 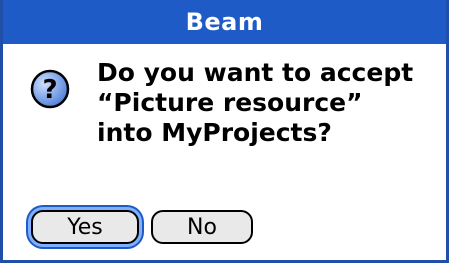 I want to click on no-button-label: No, so click(x=202, y=227).